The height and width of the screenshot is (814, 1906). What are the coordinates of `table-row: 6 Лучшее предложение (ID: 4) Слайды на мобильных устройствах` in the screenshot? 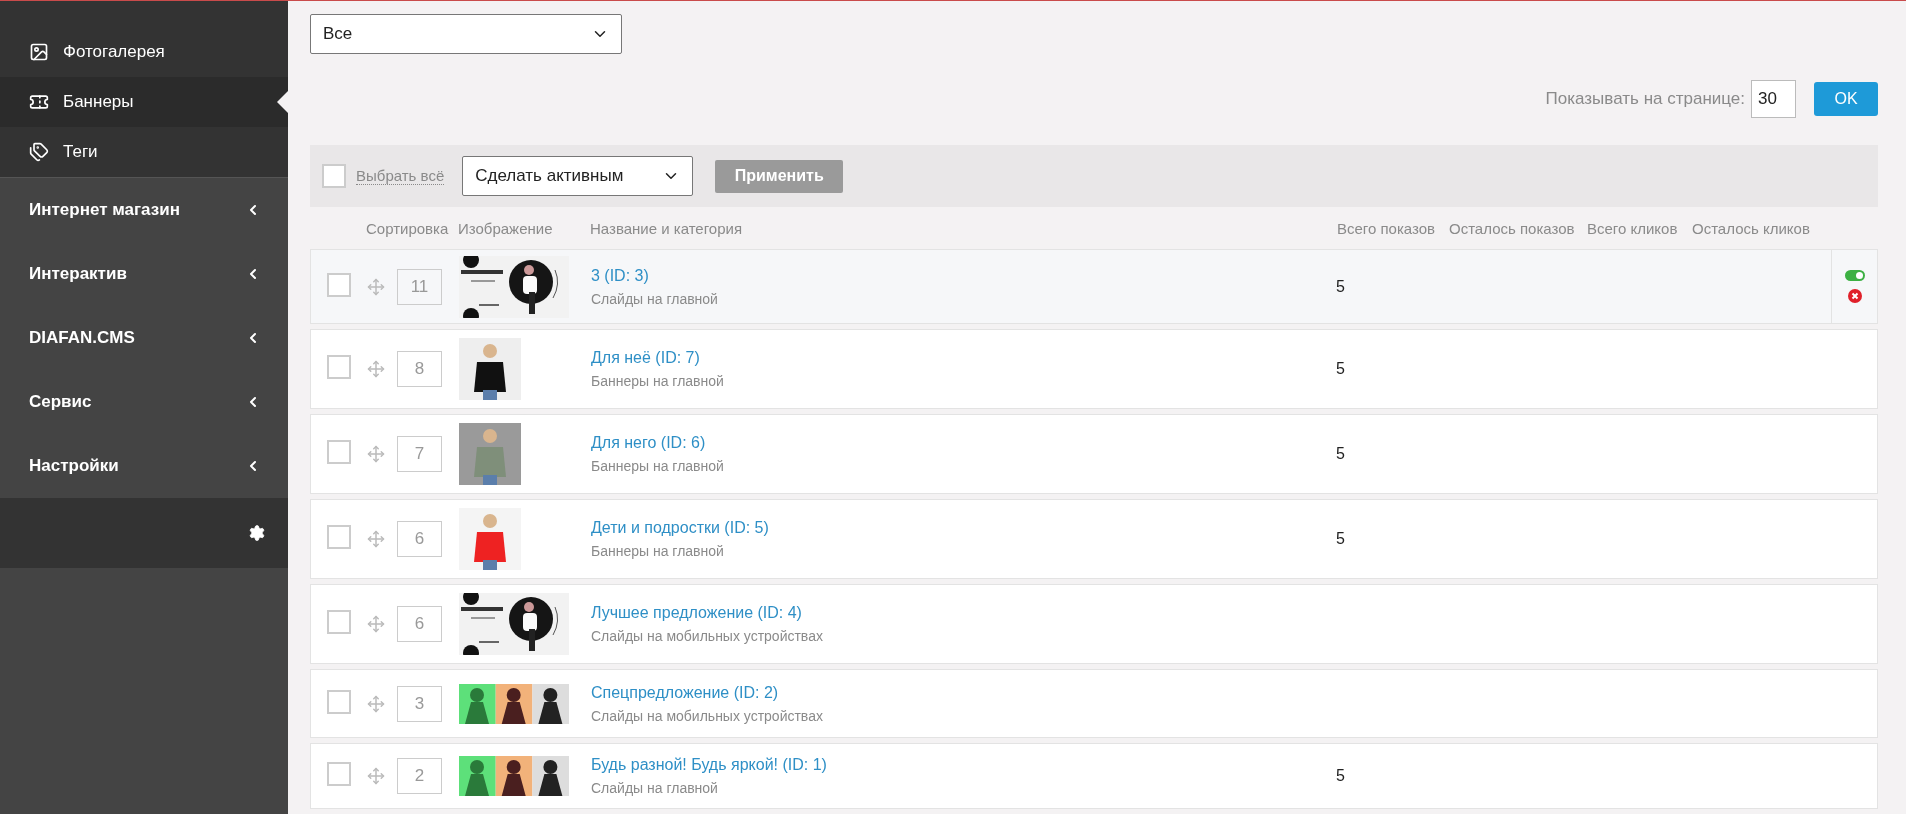 It's located at (1094, 624).